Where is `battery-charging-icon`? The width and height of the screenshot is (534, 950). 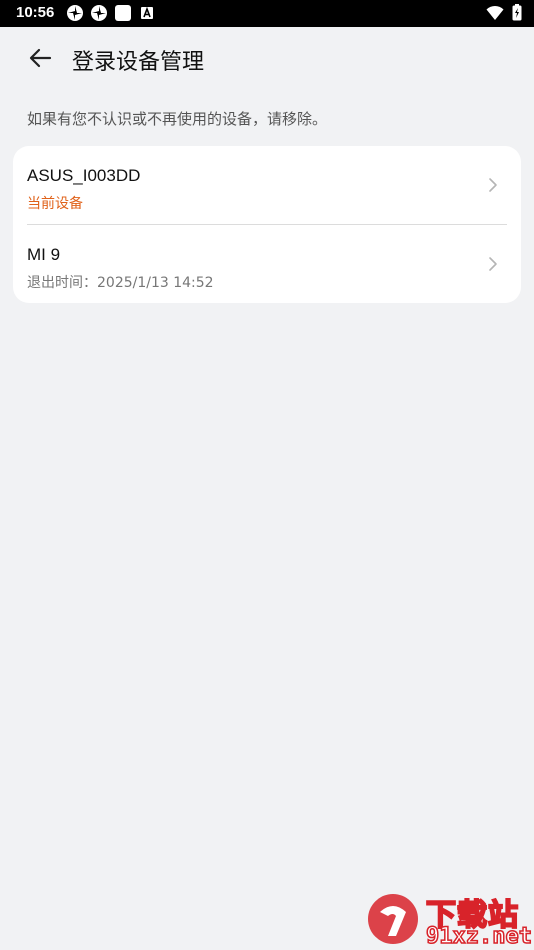 battery-charging-icon is located at coordinates (517, 12).